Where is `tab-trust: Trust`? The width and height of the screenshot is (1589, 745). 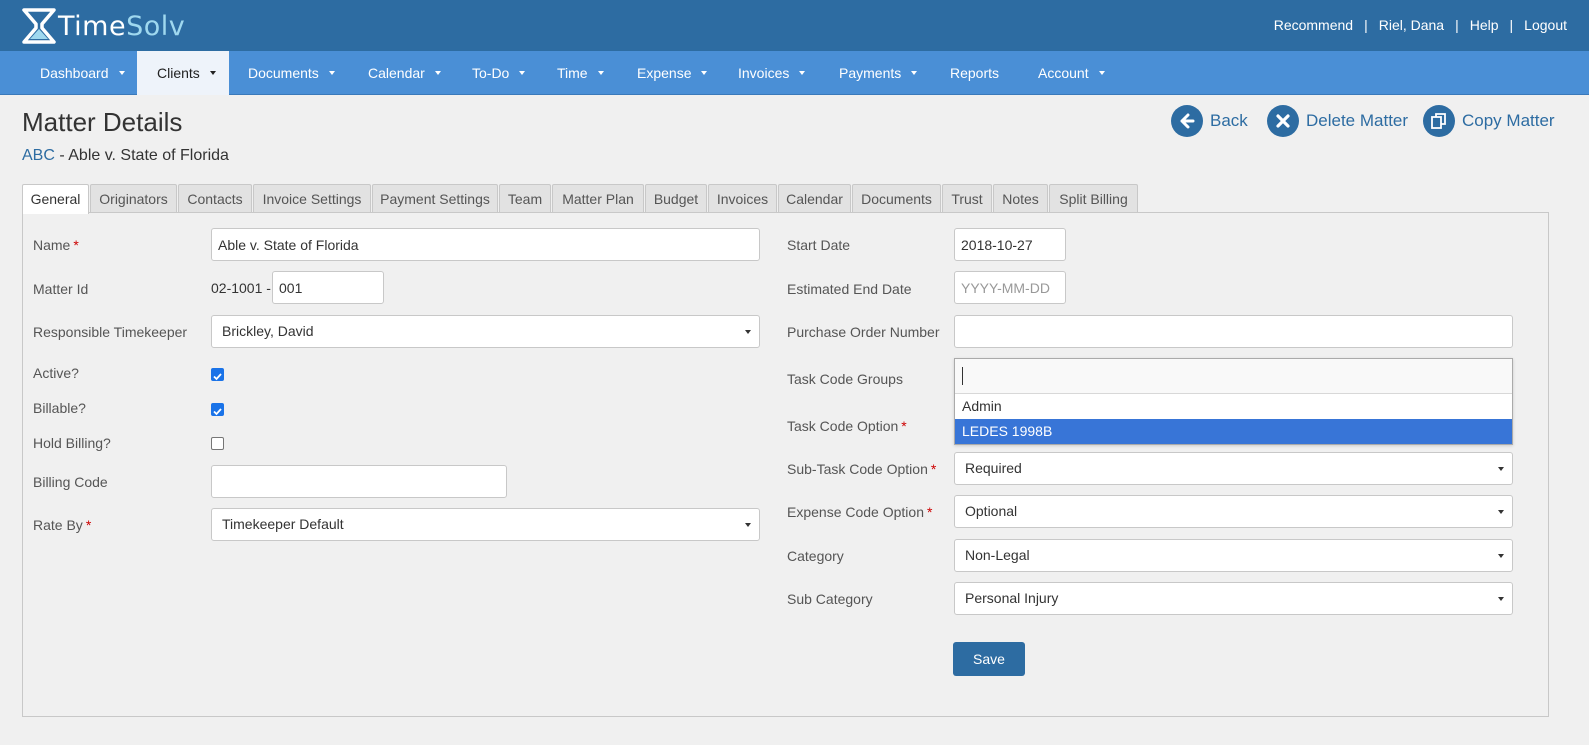 tab-trust: Trust is located at coordinates (967, 198).